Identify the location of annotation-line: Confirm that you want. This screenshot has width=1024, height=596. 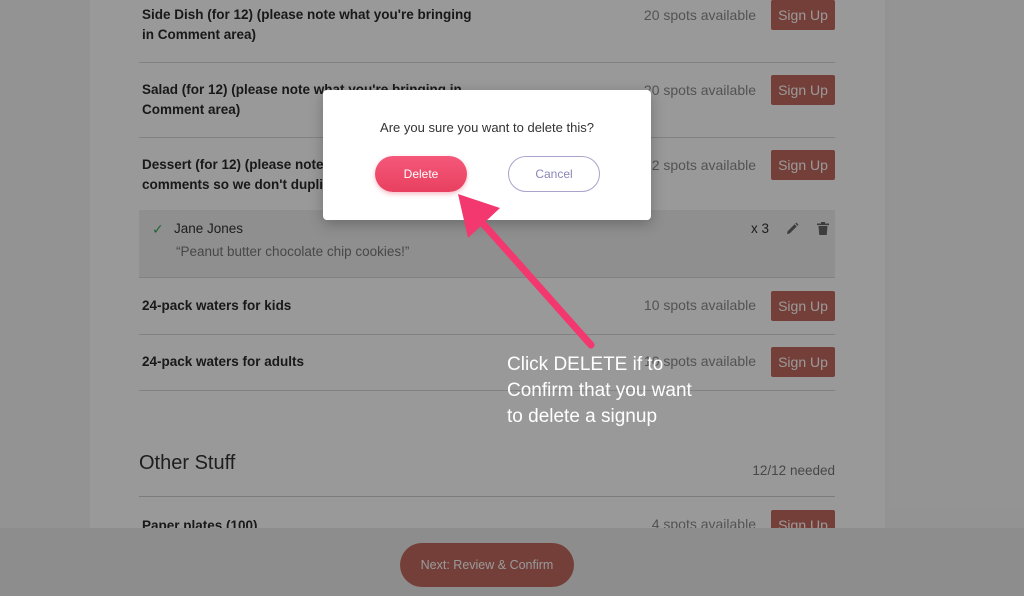
(599, 390).